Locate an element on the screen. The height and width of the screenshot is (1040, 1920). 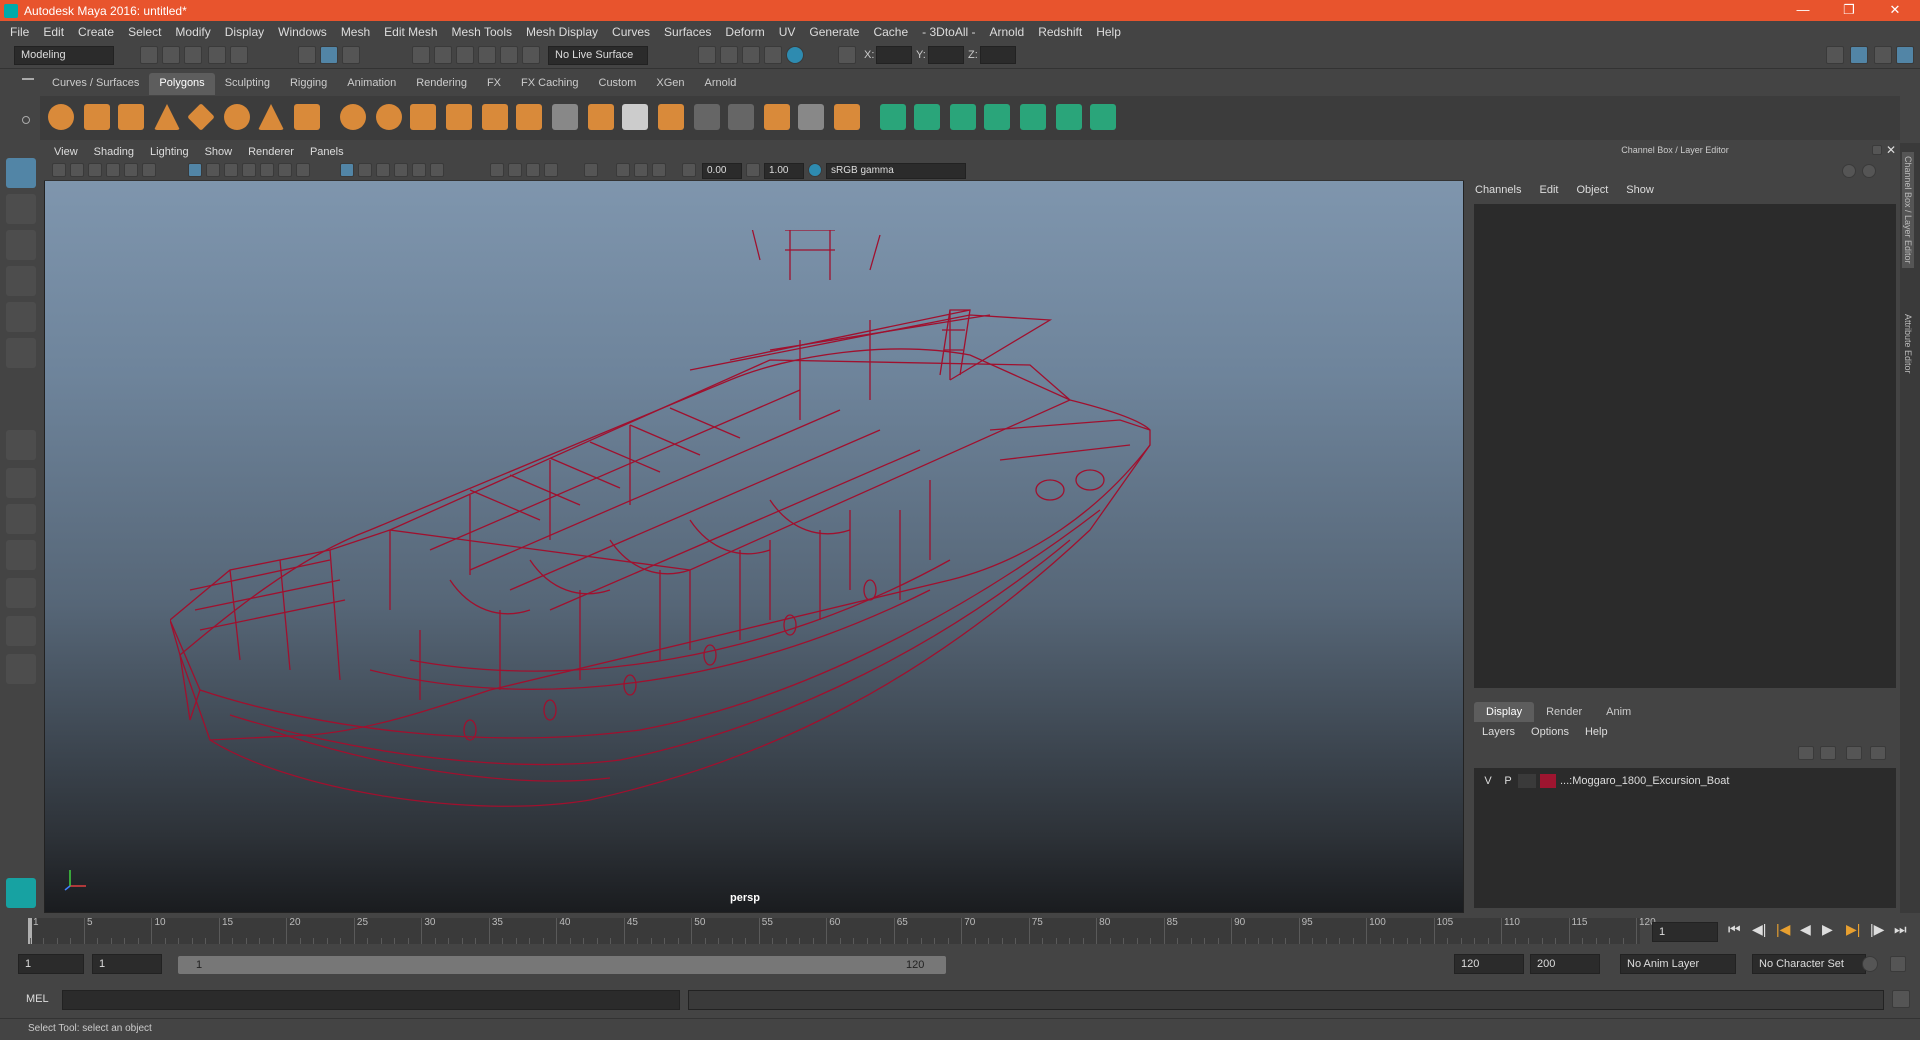
start-time-field: 1 is located at coordinates (51, 964).